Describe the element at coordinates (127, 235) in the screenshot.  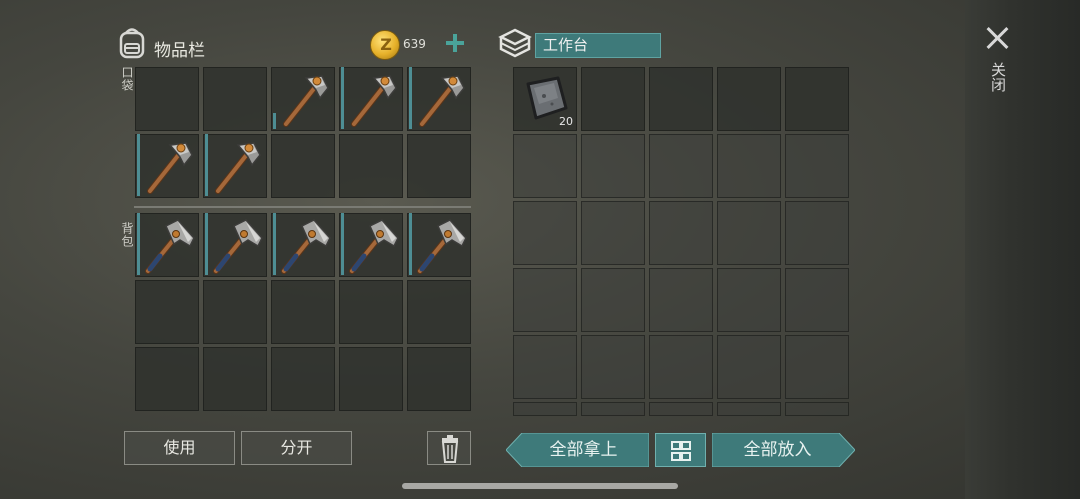
I see `backpack-label: 背包` at that location.